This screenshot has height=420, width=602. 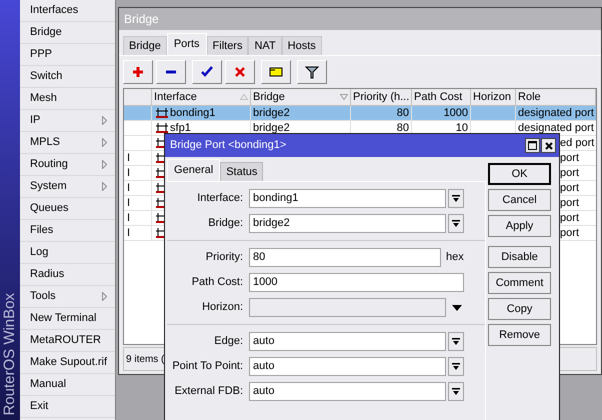 What do you see at coordinates (577, 143) in the screenshot?
I see `table-cell: ed port` at bounding box center [577, 143].